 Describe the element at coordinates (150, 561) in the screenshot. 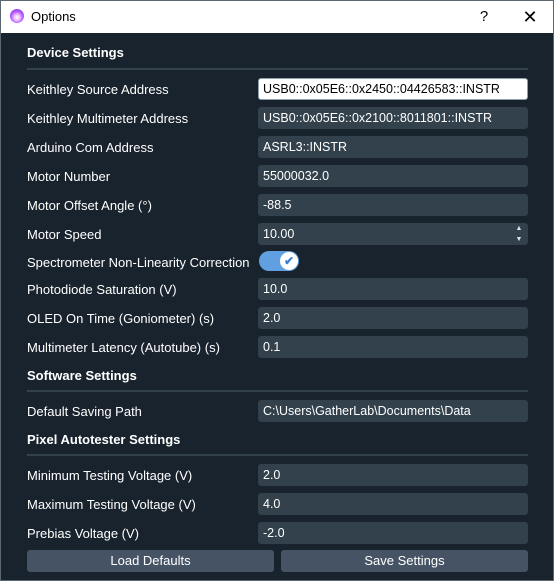

I see `load-defaults-button: Load Defaults` at that location.